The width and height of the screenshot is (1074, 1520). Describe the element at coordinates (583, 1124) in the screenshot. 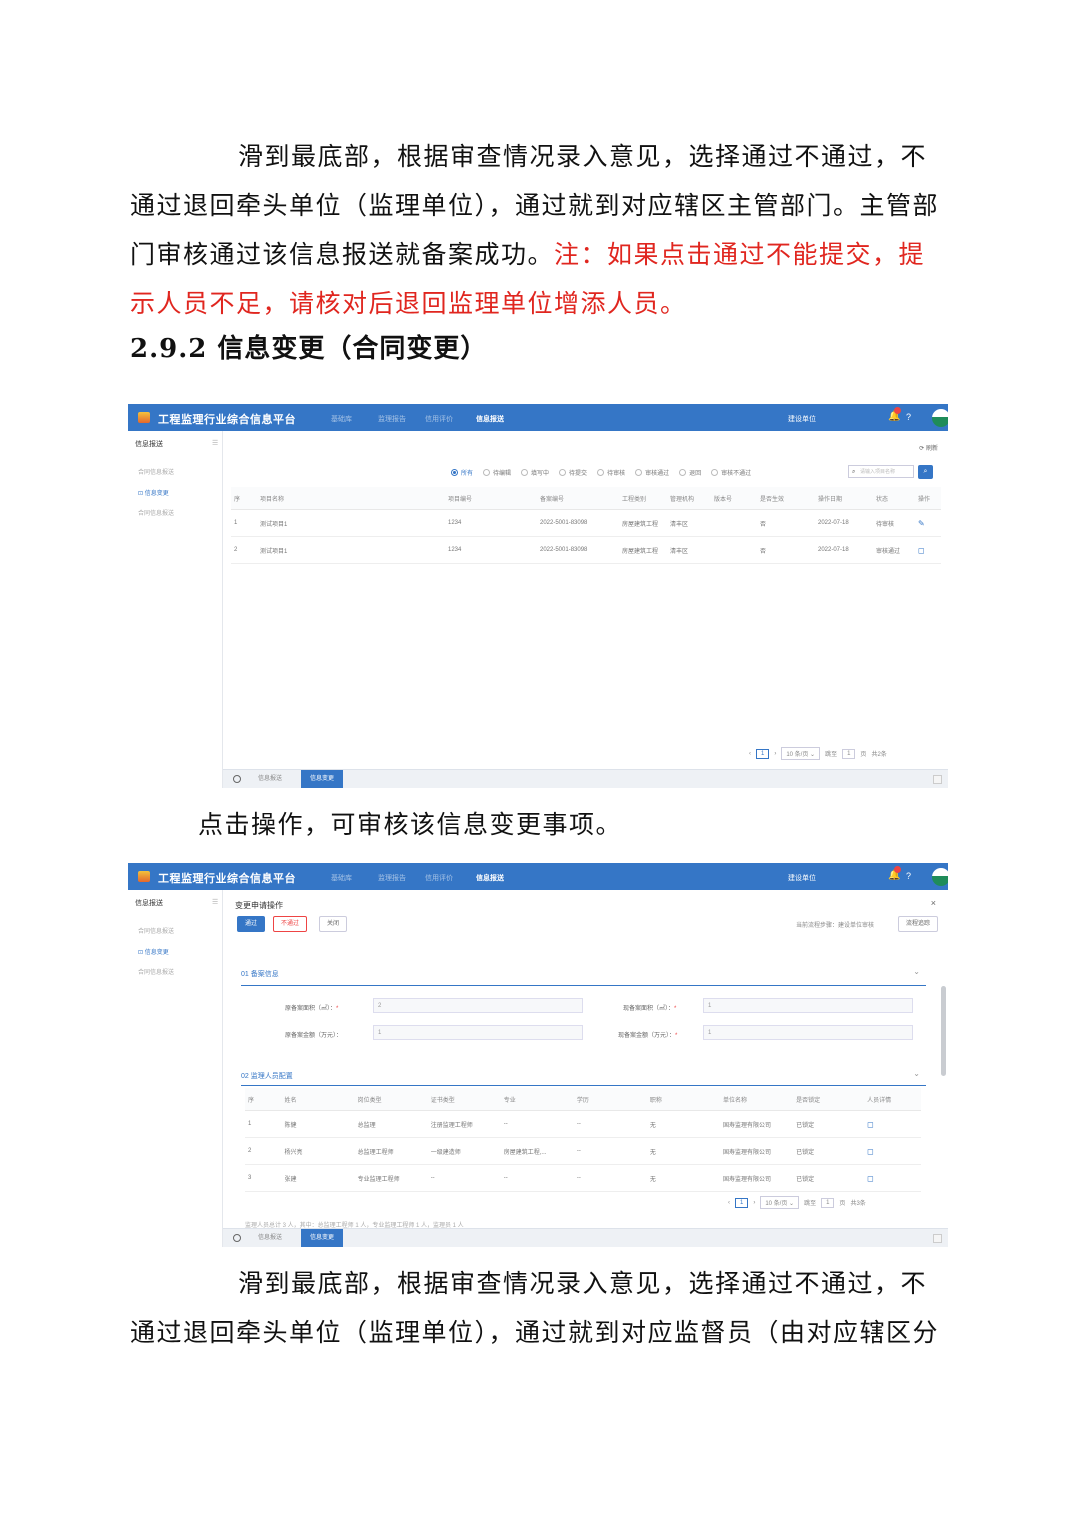

I see `table-row: 1 陈健 总监理 注册监理工程师 -- -- 无国寿监理有限公司 已锁定 ◻` at that location.